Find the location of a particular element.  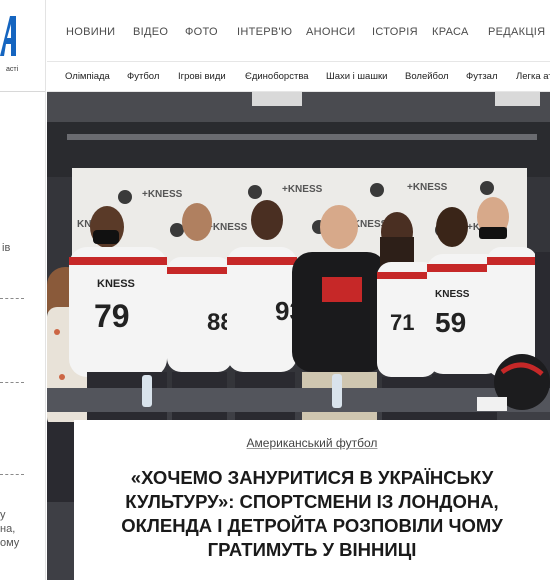

subnav-athletics: Легка атл is located at coordinates (533, 76).